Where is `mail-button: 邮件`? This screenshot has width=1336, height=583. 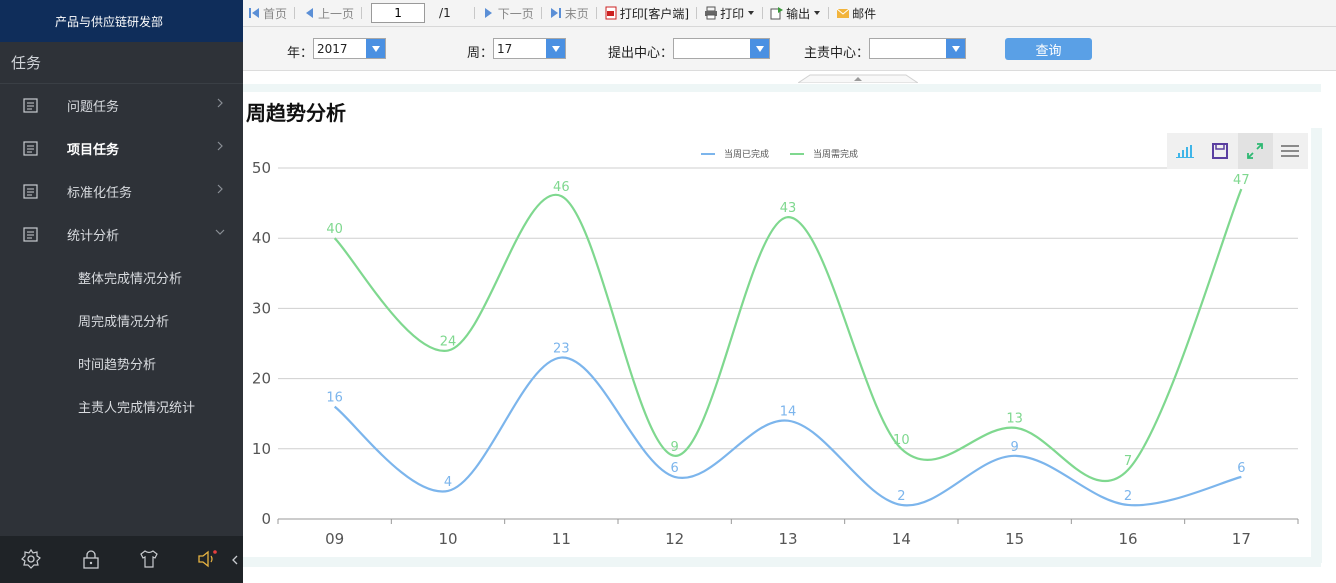
mail-button: 邮件 is located at coordinates (856, 13).